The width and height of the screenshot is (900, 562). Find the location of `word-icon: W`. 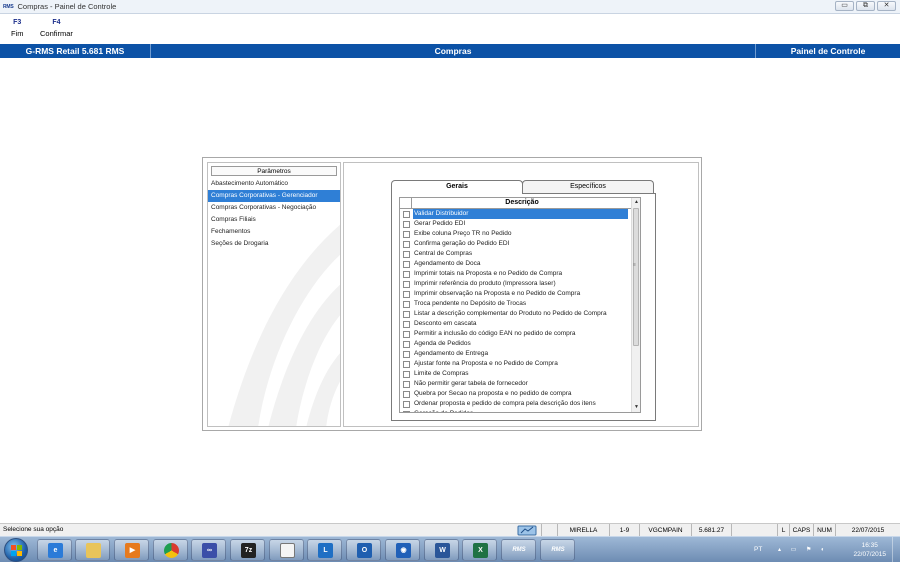

word-icon: W is located at coordinates (442, 550).